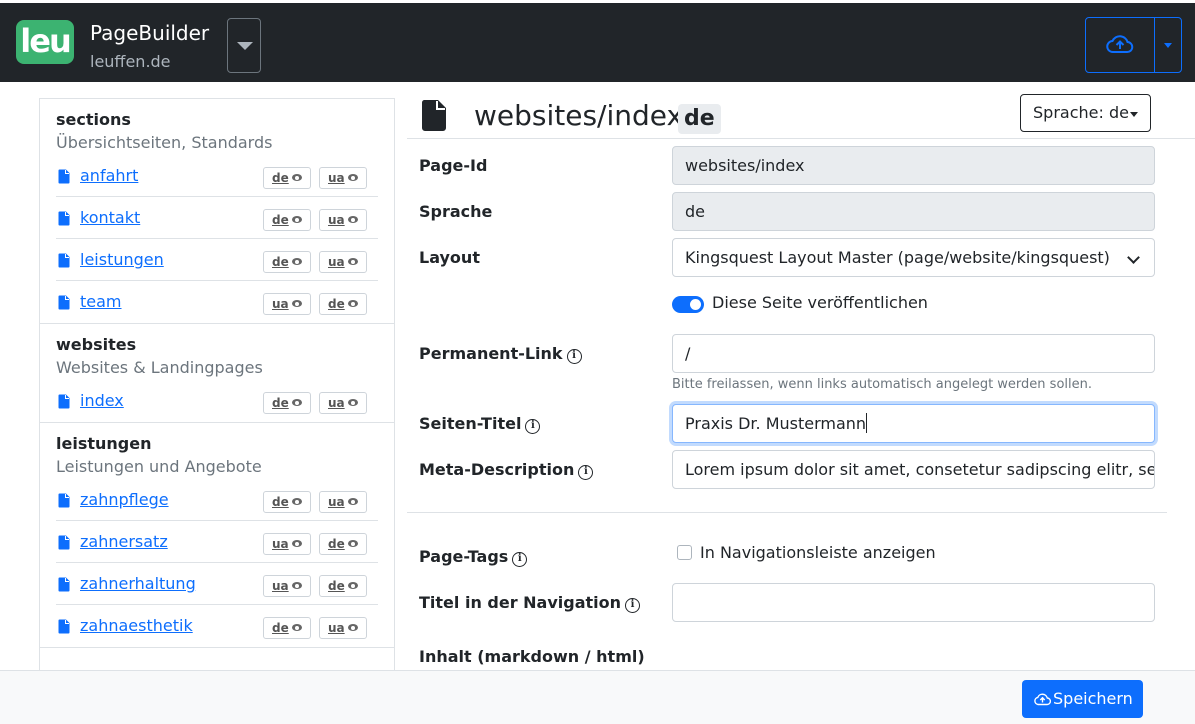 This screenshot has width=1195, height=724. I want to click on save-button: Speichern, so click(1082, 699).